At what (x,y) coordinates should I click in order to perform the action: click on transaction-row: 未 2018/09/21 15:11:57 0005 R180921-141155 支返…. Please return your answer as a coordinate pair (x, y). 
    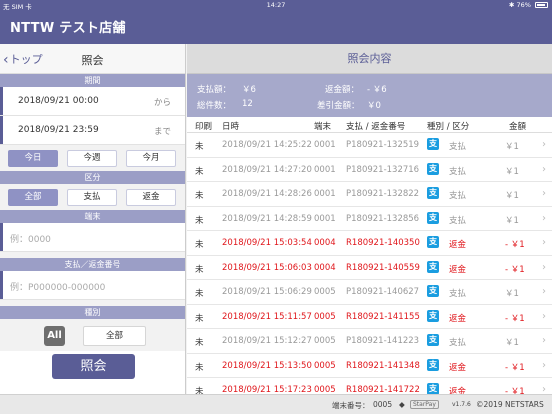
    Looking at the image, I should click on (369, 316).